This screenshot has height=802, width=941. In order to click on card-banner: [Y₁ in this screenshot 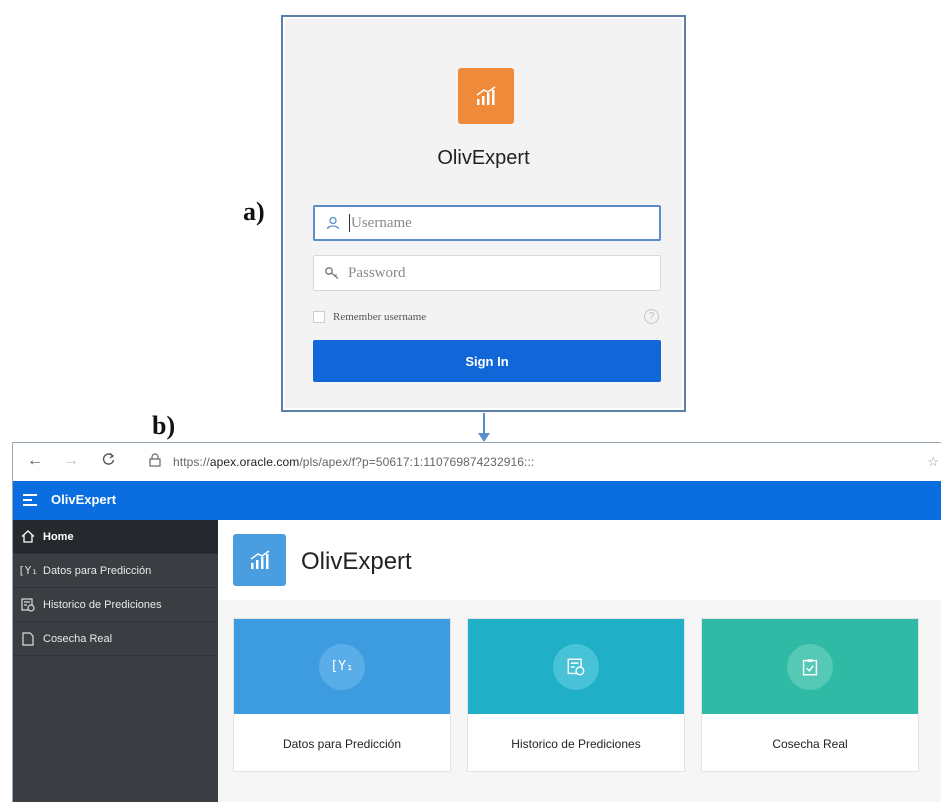, I will do `click(342, 666)`.